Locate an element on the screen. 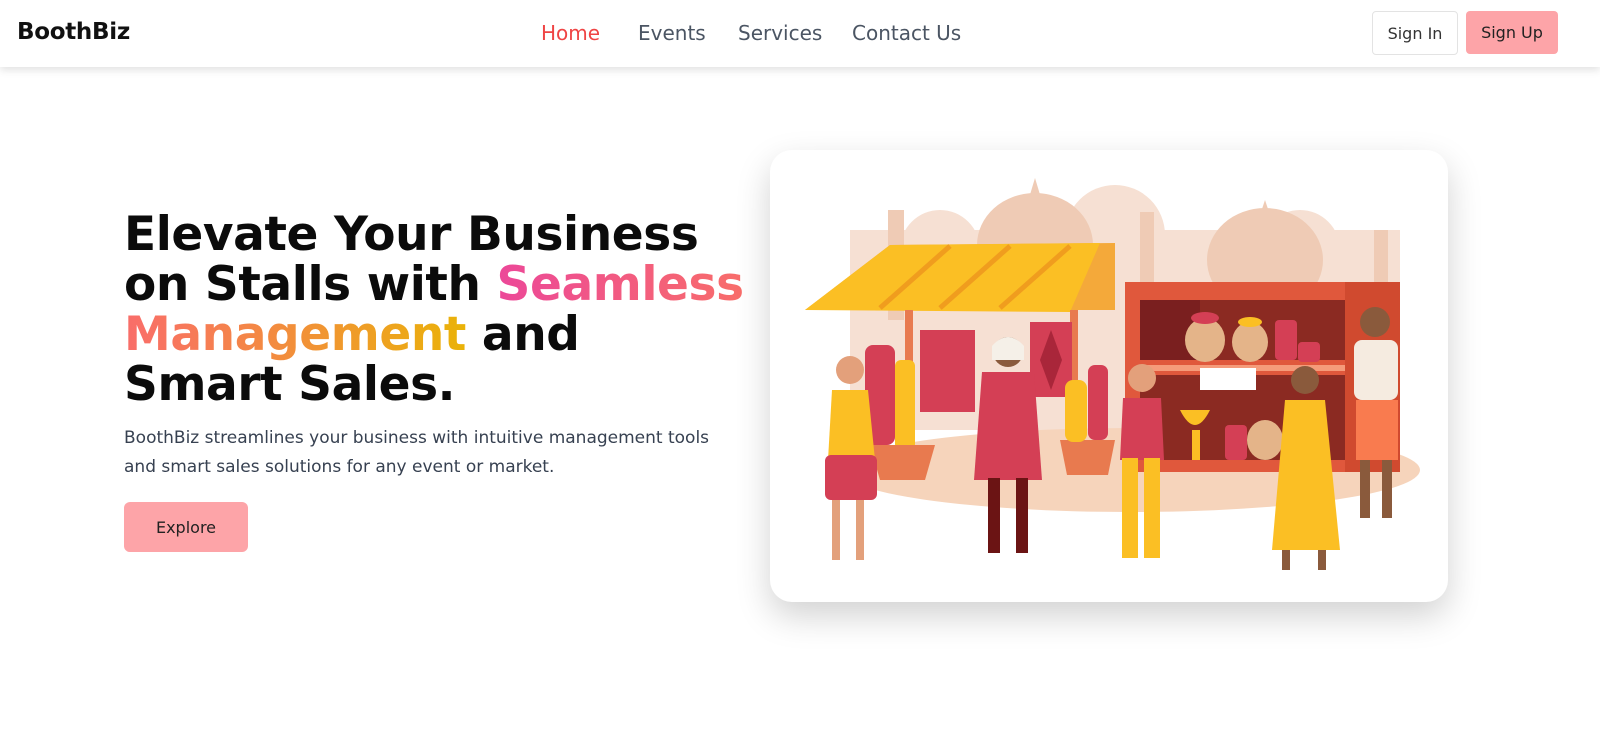 The image size is (1600, 730). brand-logo: BoothBiz is located at coordinates (73, 32).